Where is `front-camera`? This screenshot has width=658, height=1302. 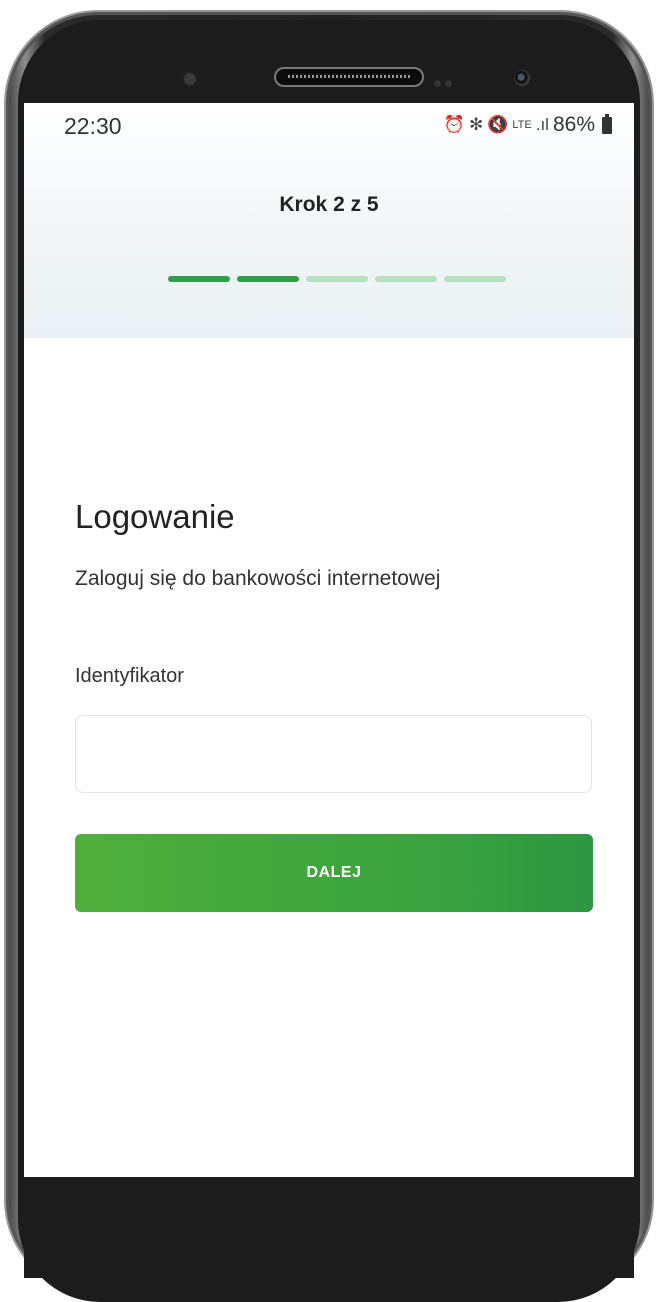 front-camera is located at coordinates (522, 78).